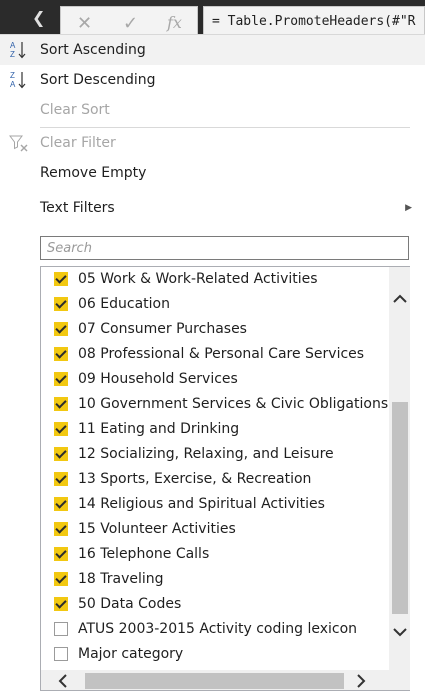  Describe the element at coordinates (201, 504) in the screenshot. I see `filter-value-label: 14 Religious and Spiritual Activities` at that location.